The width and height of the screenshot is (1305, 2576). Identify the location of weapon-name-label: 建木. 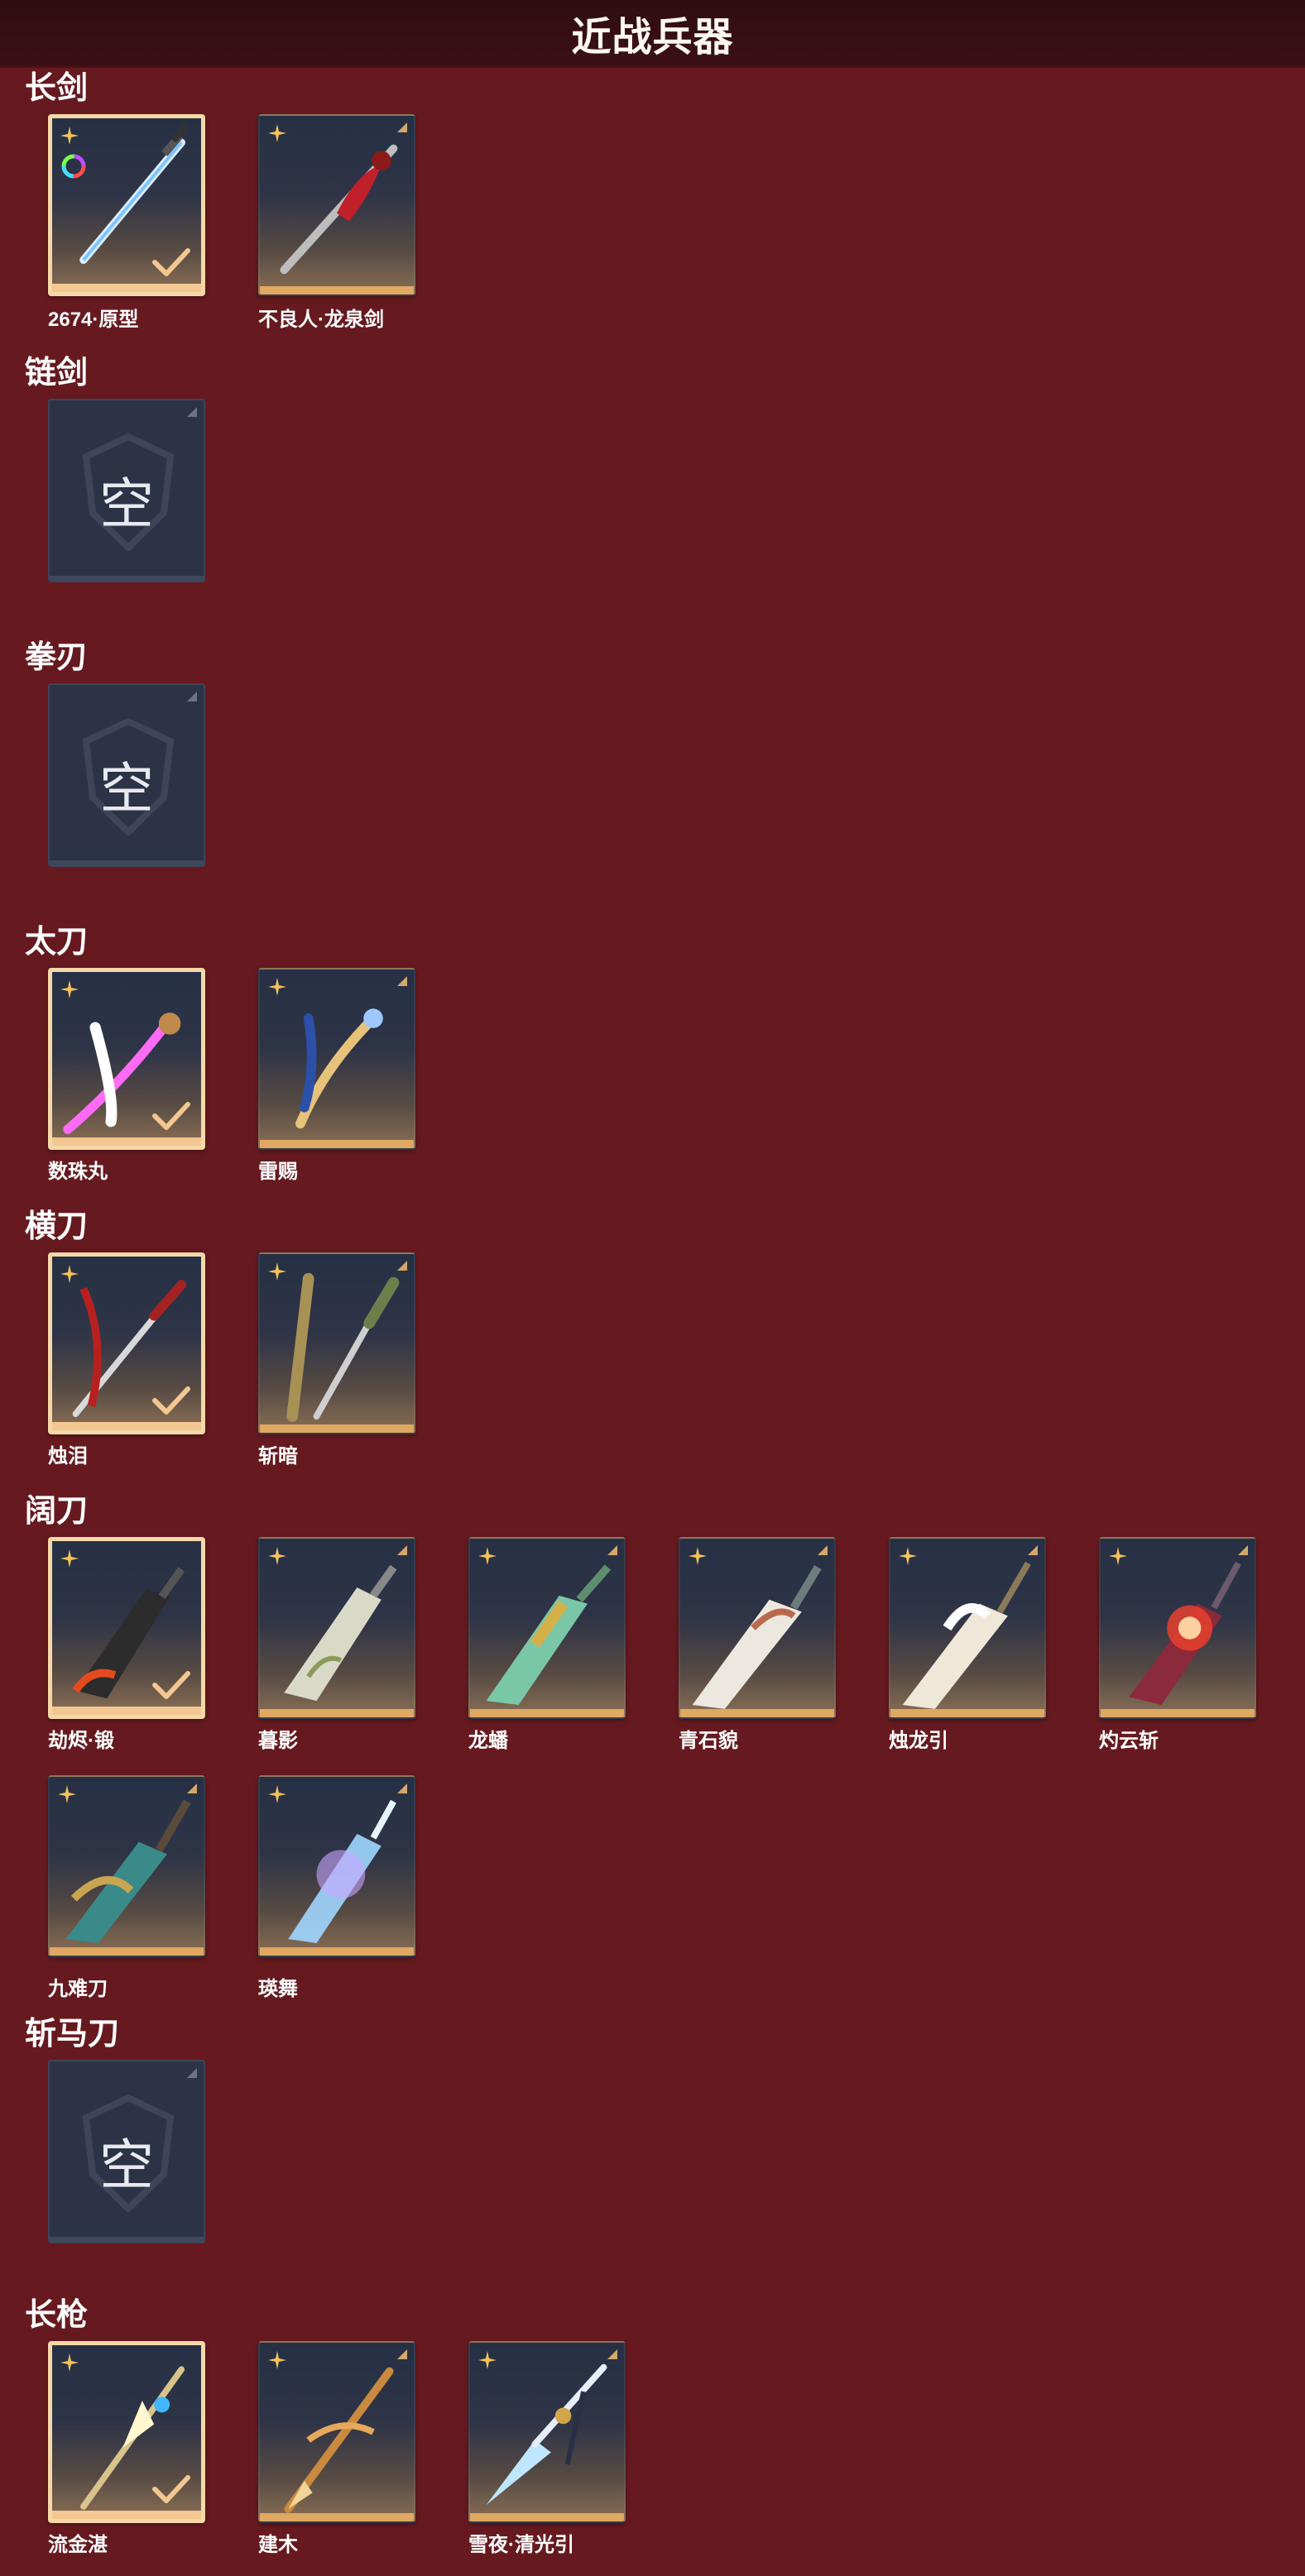
(278, 2545).